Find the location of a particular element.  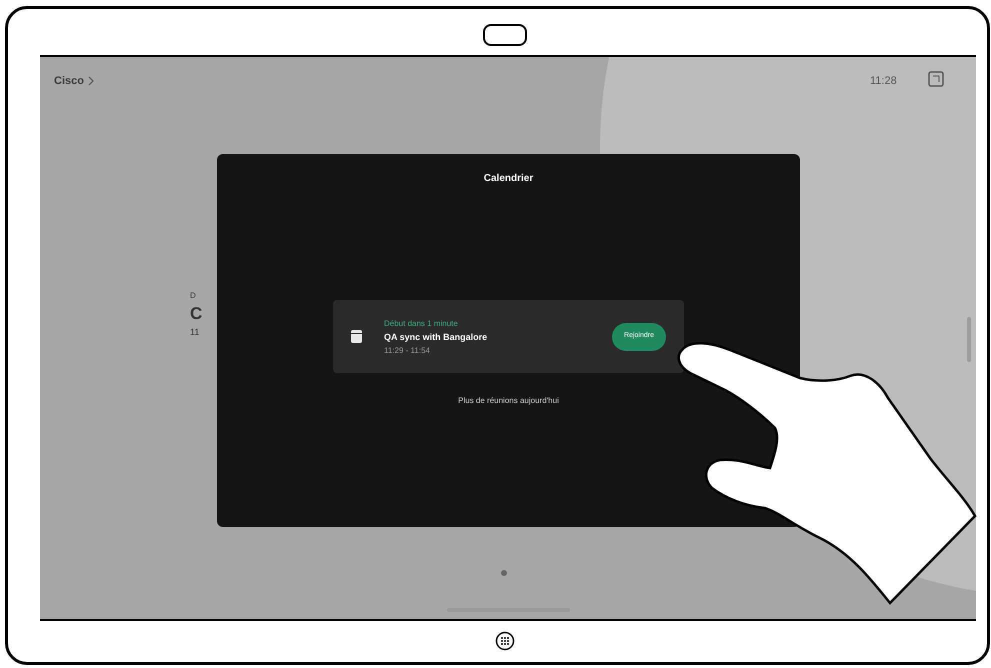

meeting-status: Début dans 1 minute is located at coordinates (421, 324).